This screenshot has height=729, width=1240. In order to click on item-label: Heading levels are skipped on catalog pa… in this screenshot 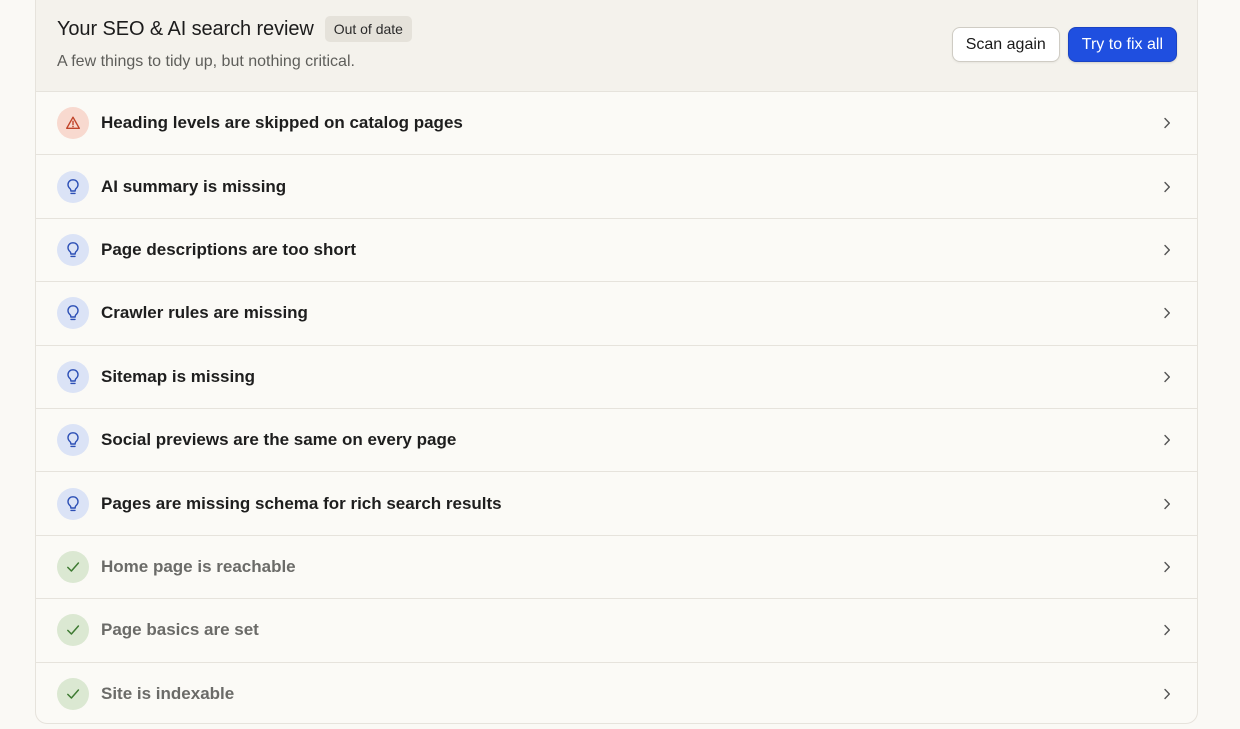, I will do `click(282, 123)`.